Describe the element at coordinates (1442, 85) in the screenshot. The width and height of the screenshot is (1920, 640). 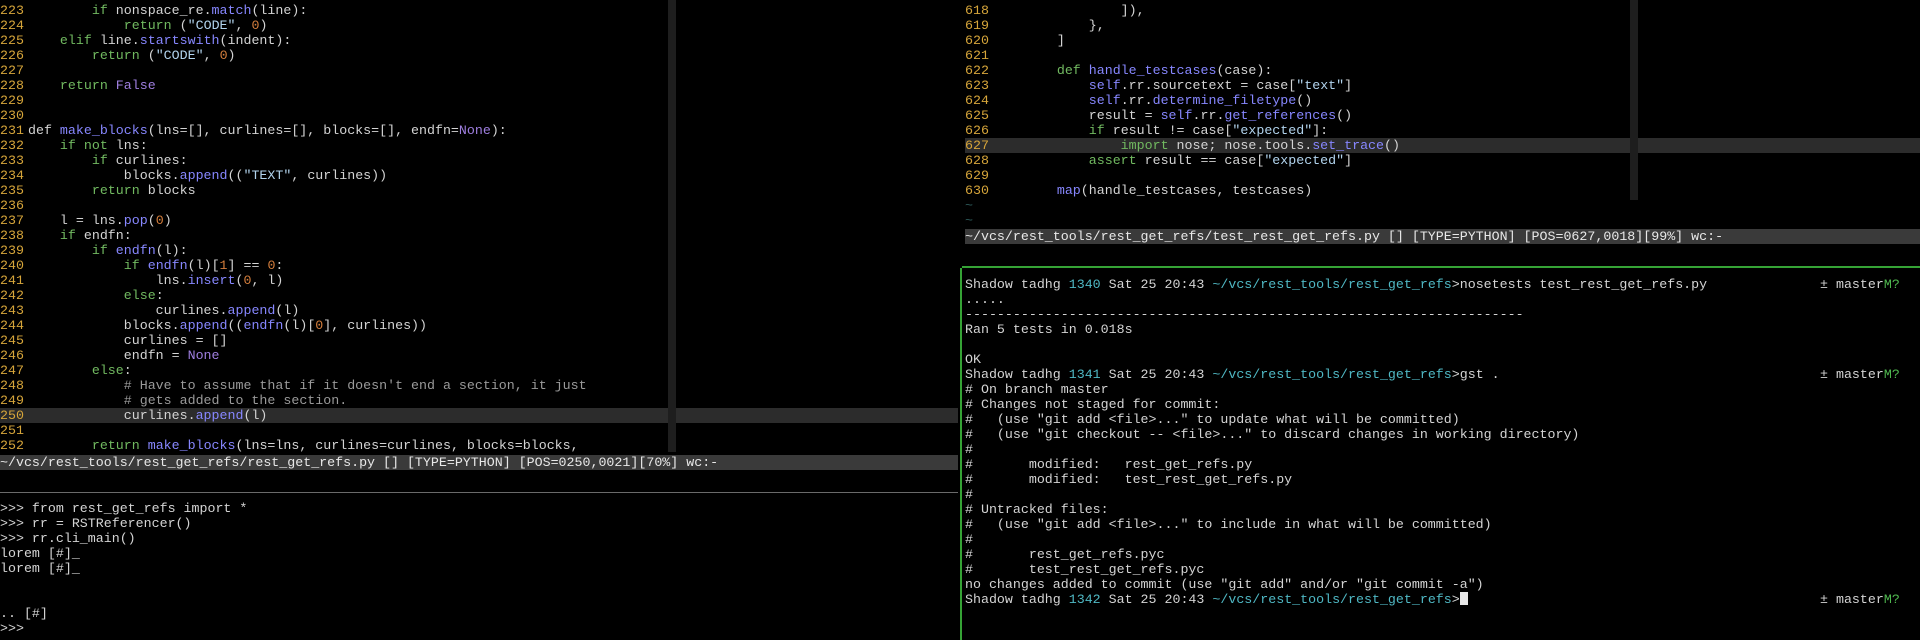
I see `code-line: 623 self.rr.sourcetext = case["text"]` at that location.